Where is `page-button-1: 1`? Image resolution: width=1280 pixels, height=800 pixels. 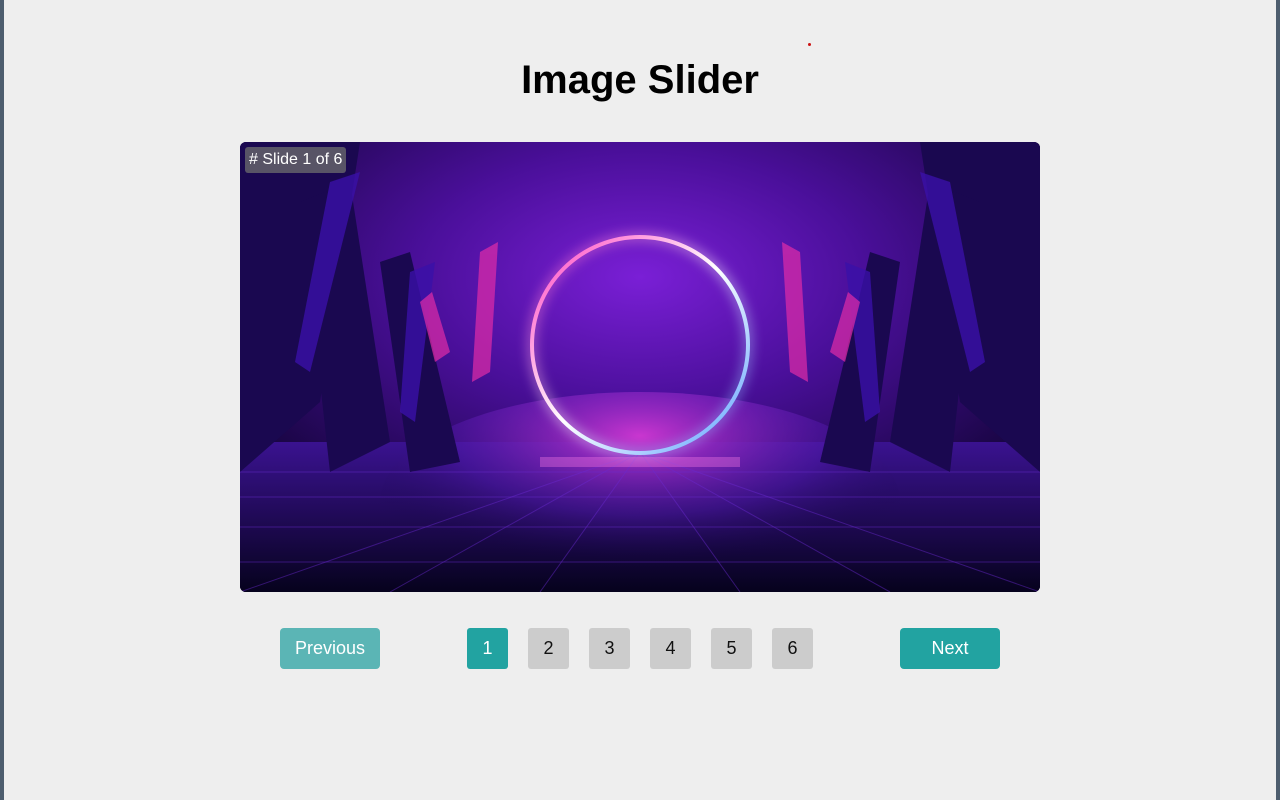 page-button-1: 1 is located at coordinates (487, 648).